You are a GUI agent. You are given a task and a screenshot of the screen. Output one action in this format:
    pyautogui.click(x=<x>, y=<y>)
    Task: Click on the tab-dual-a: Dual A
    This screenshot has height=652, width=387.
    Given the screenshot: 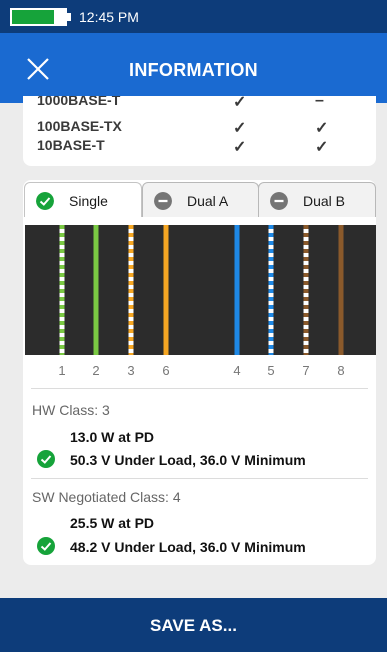 What is the action you would take?
    pyautogui.click(x=200, y=199)
    